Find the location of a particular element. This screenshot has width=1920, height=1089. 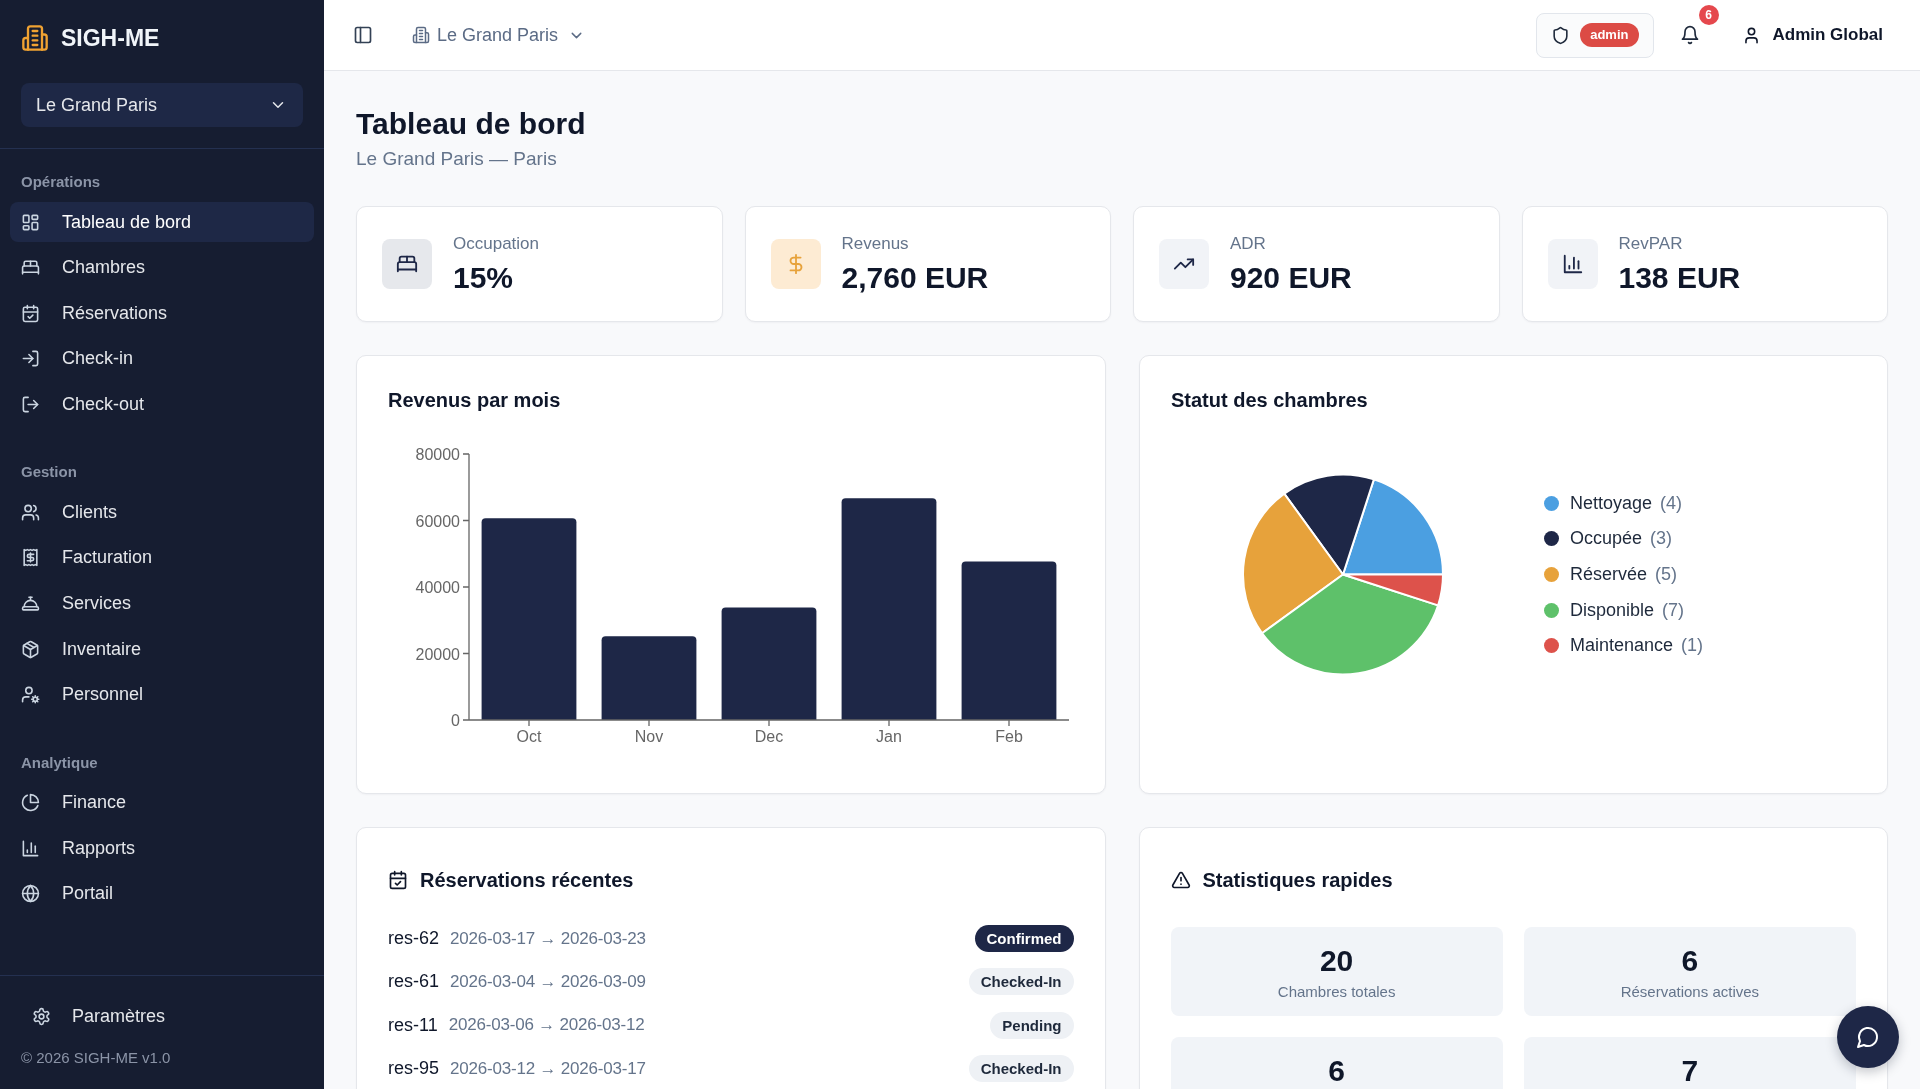

user-menu-button: Admin Global is located at coordinates (1812, 35).